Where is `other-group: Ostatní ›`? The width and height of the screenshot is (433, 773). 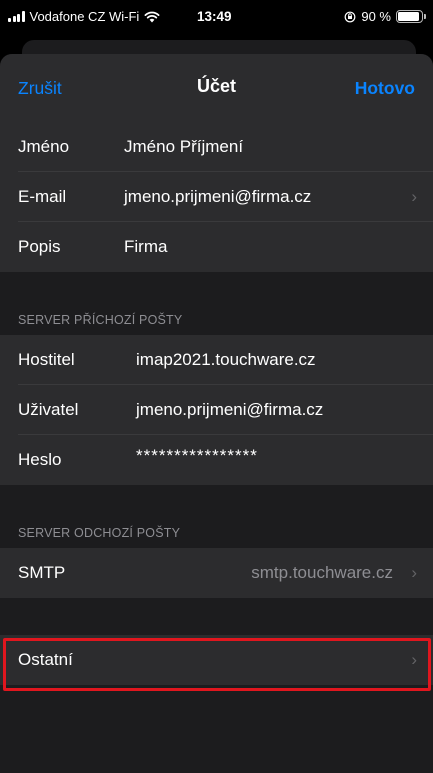
other-group: Ostatní › is located at coordinates (216, 660).